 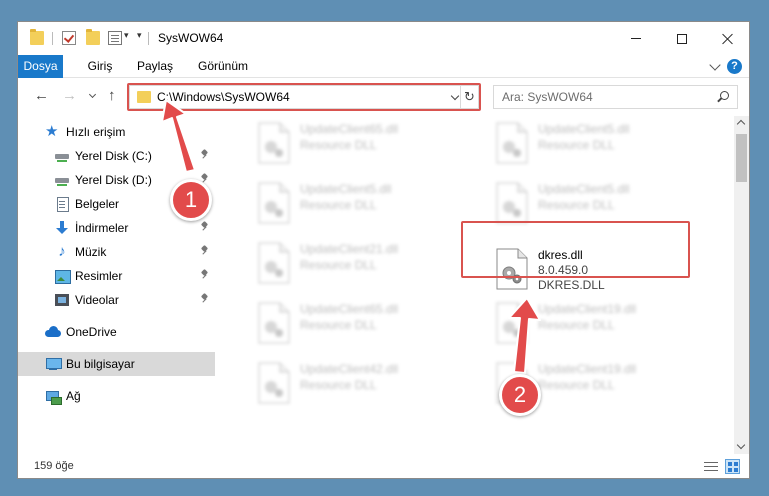 What do you see at coordinates (191, 200) in the screenshot?
I see `step-1-callout: 1` at bounding box center [191, 200].